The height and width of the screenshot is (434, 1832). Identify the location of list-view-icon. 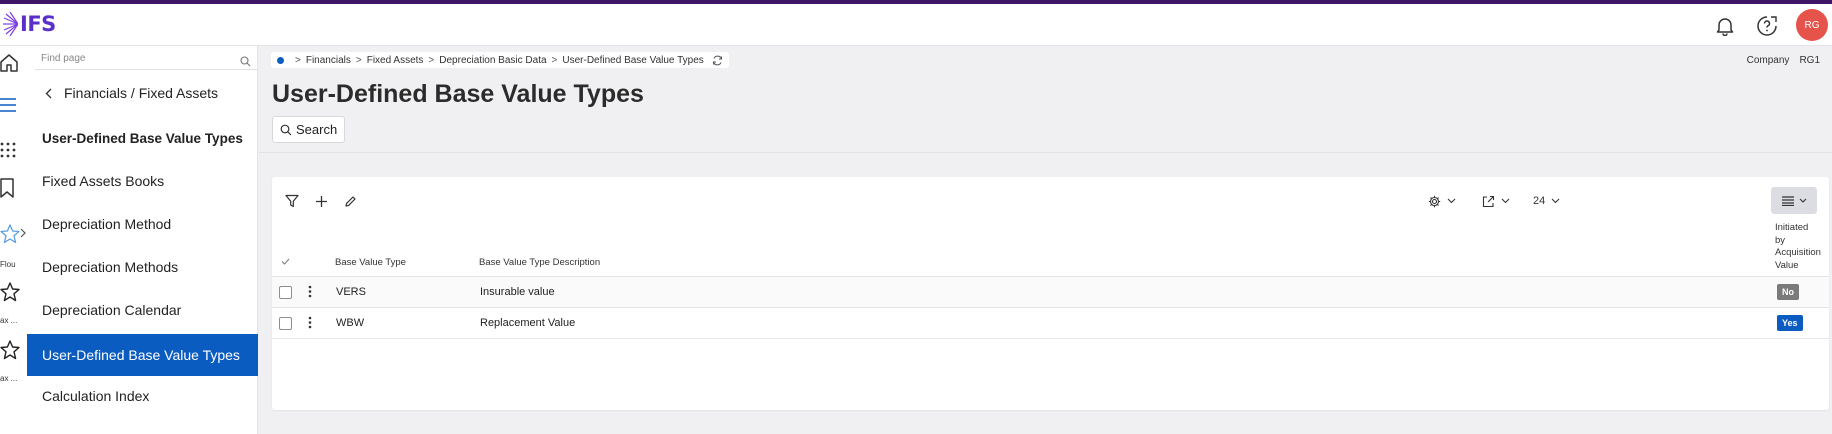
(1787, 200).